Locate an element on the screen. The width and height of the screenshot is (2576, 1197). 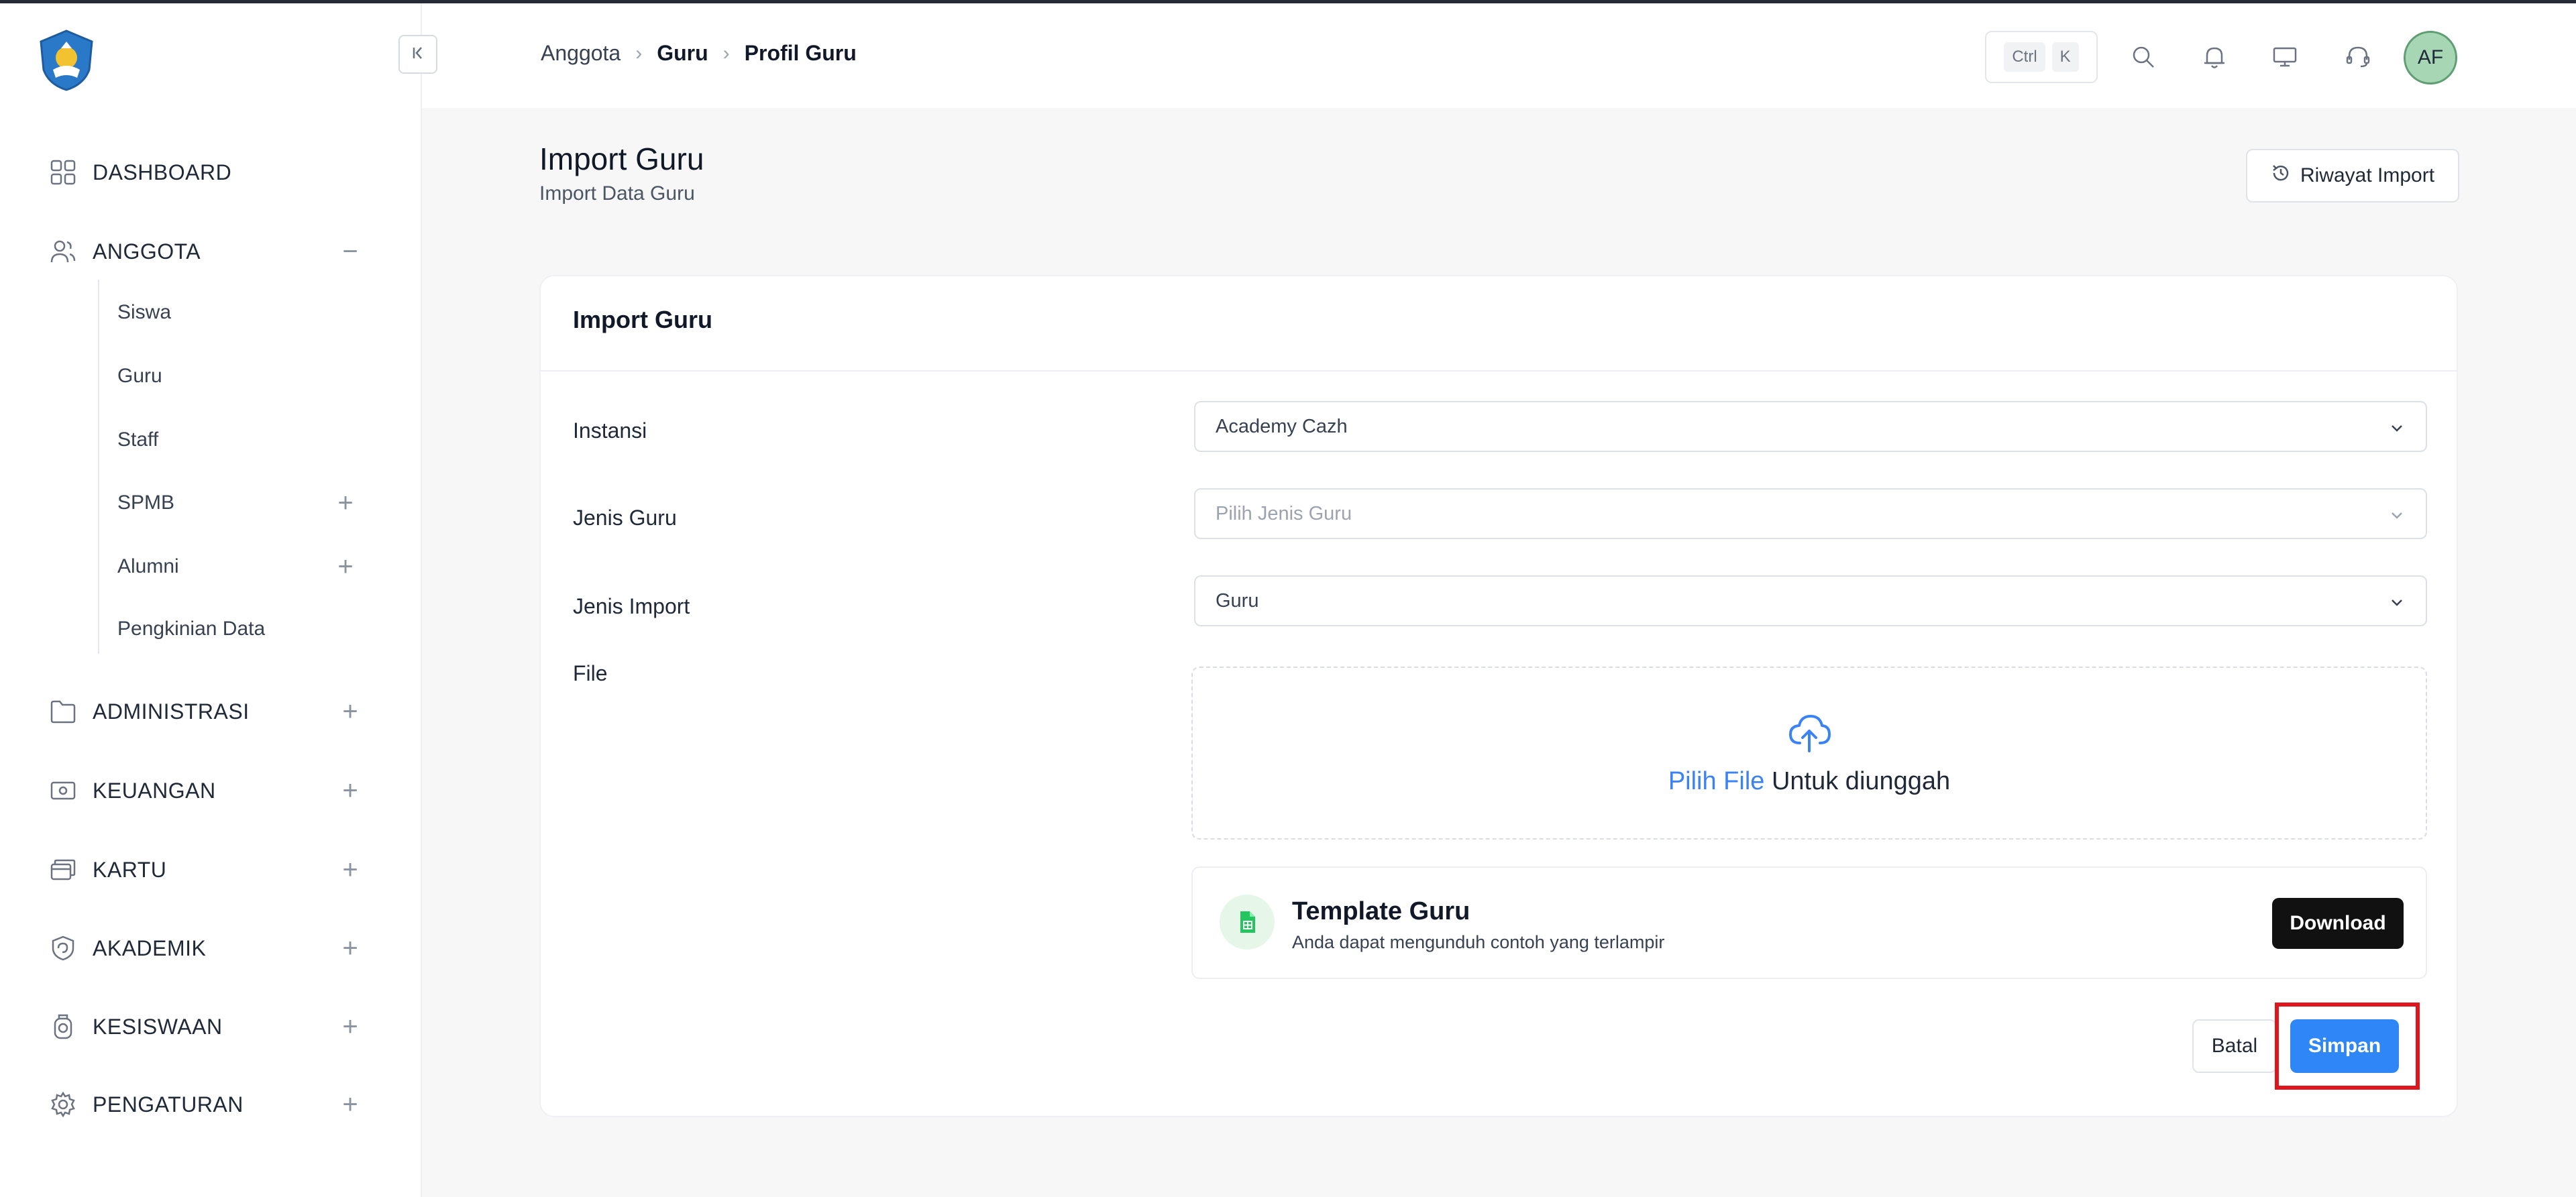
search-icon is located at coordinates (2143, 57).